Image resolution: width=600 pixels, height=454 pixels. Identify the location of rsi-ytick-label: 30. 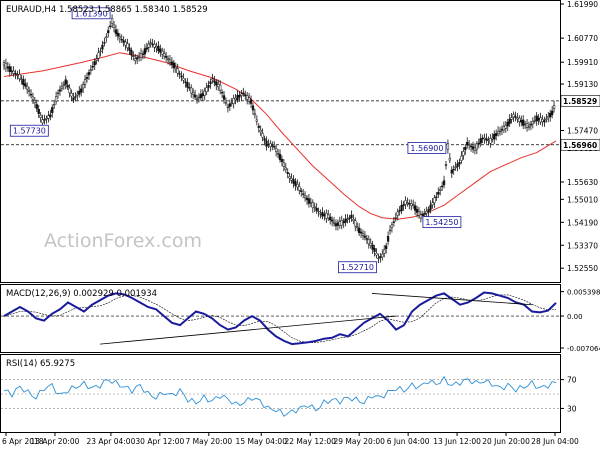
(572, 408).